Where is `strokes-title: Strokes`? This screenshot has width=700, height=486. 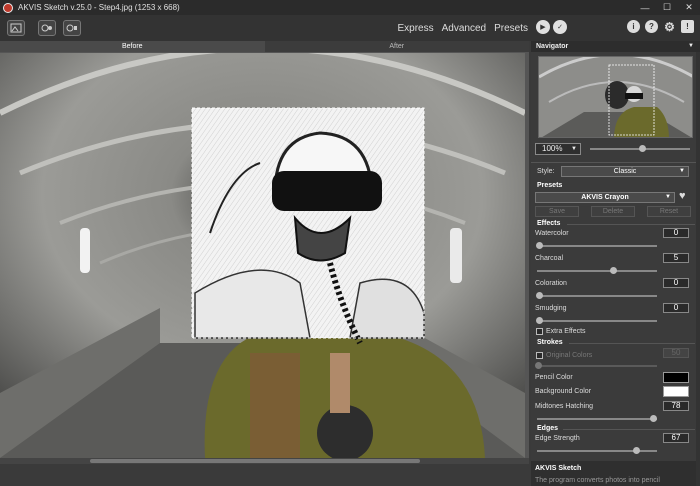
strokes-title: Strokes is located at coordinates (550, 342).